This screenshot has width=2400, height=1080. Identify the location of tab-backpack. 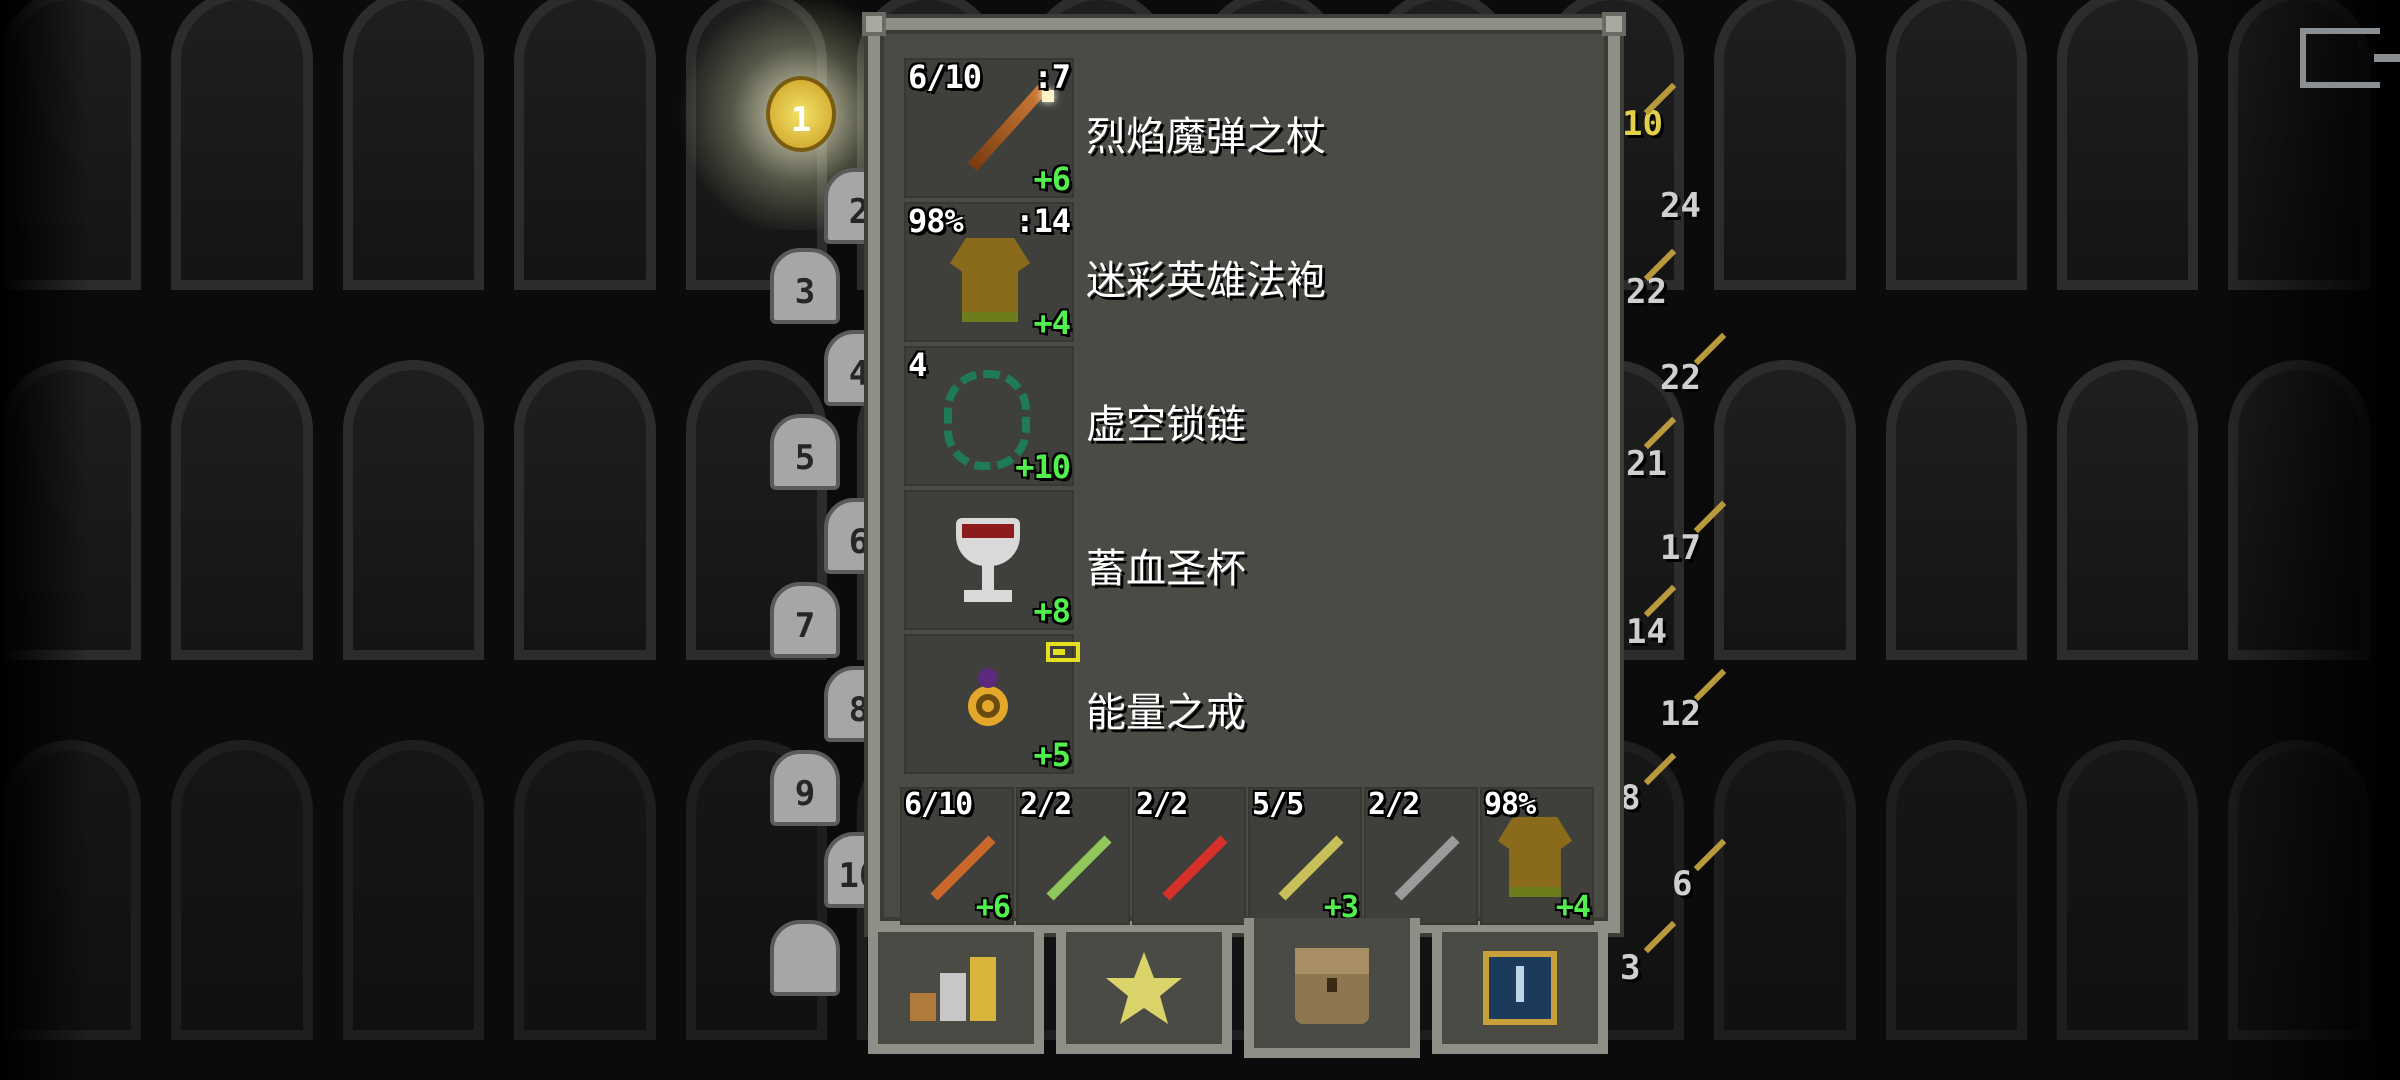
(1332, 988).